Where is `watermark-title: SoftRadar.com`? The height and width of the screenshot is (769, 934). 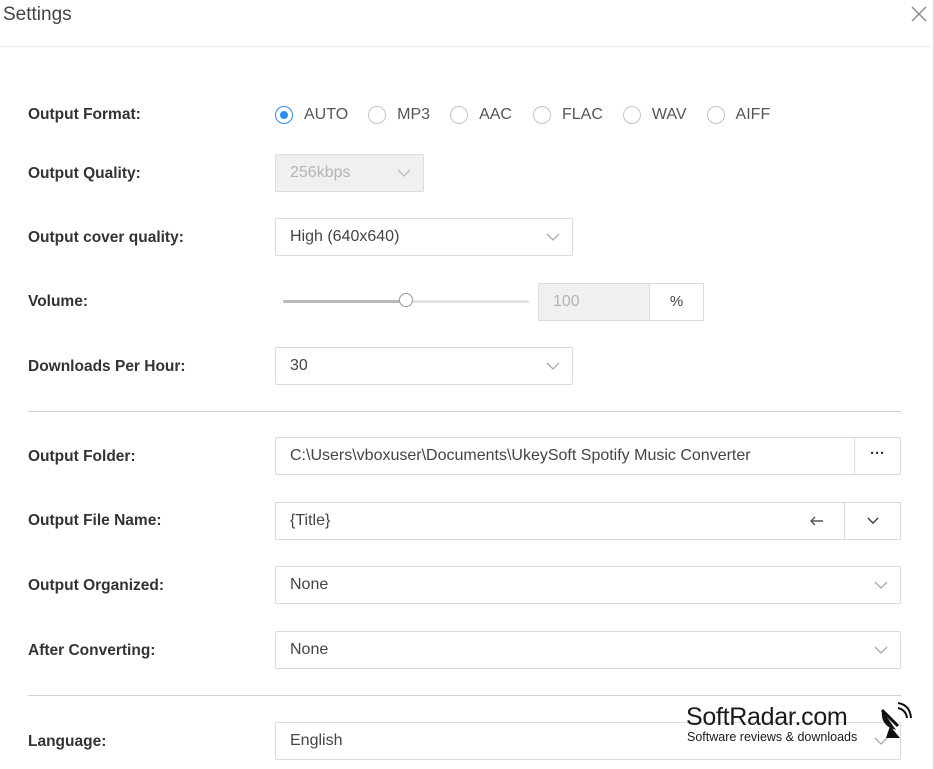
watermark-title: SoftRadar.com is located at coordinates (767, 717).